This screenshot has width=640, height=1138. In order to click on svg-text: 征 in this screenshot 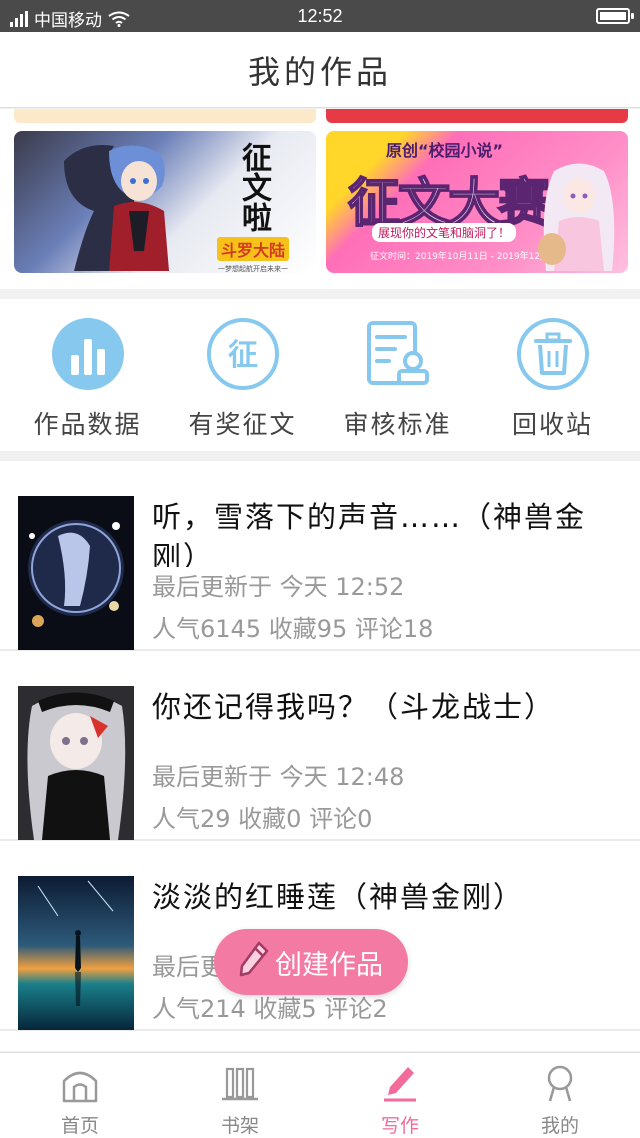, I will do `click(243, 355)`.